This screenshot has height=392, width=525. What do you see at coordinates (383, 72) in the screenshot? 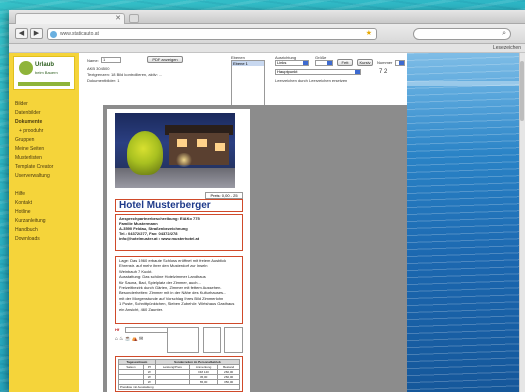
I see `counter: 7 2` at bounding box center [383, 72].